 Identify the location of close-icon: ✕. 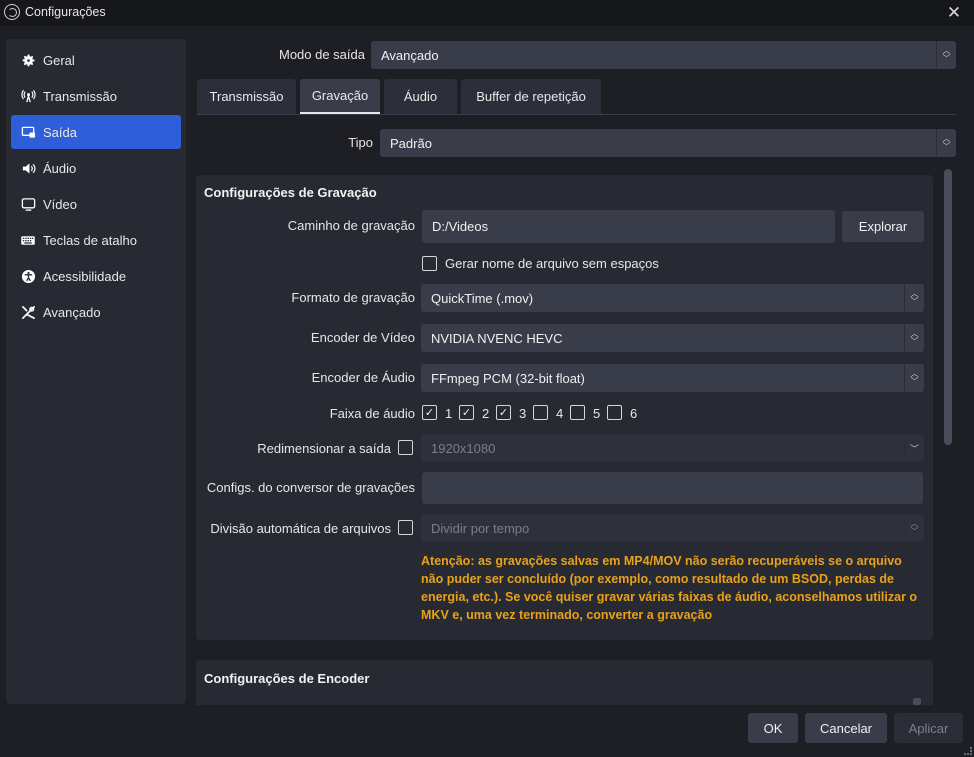
(954, 13).